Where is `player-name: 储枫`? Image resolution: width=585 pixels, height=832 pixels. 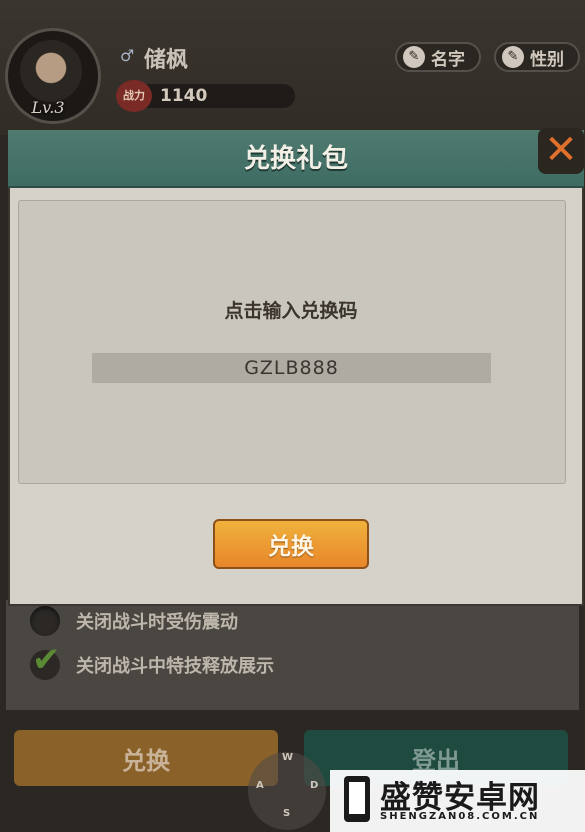 player-name: 储枫 is located at coordinates (166, 60).